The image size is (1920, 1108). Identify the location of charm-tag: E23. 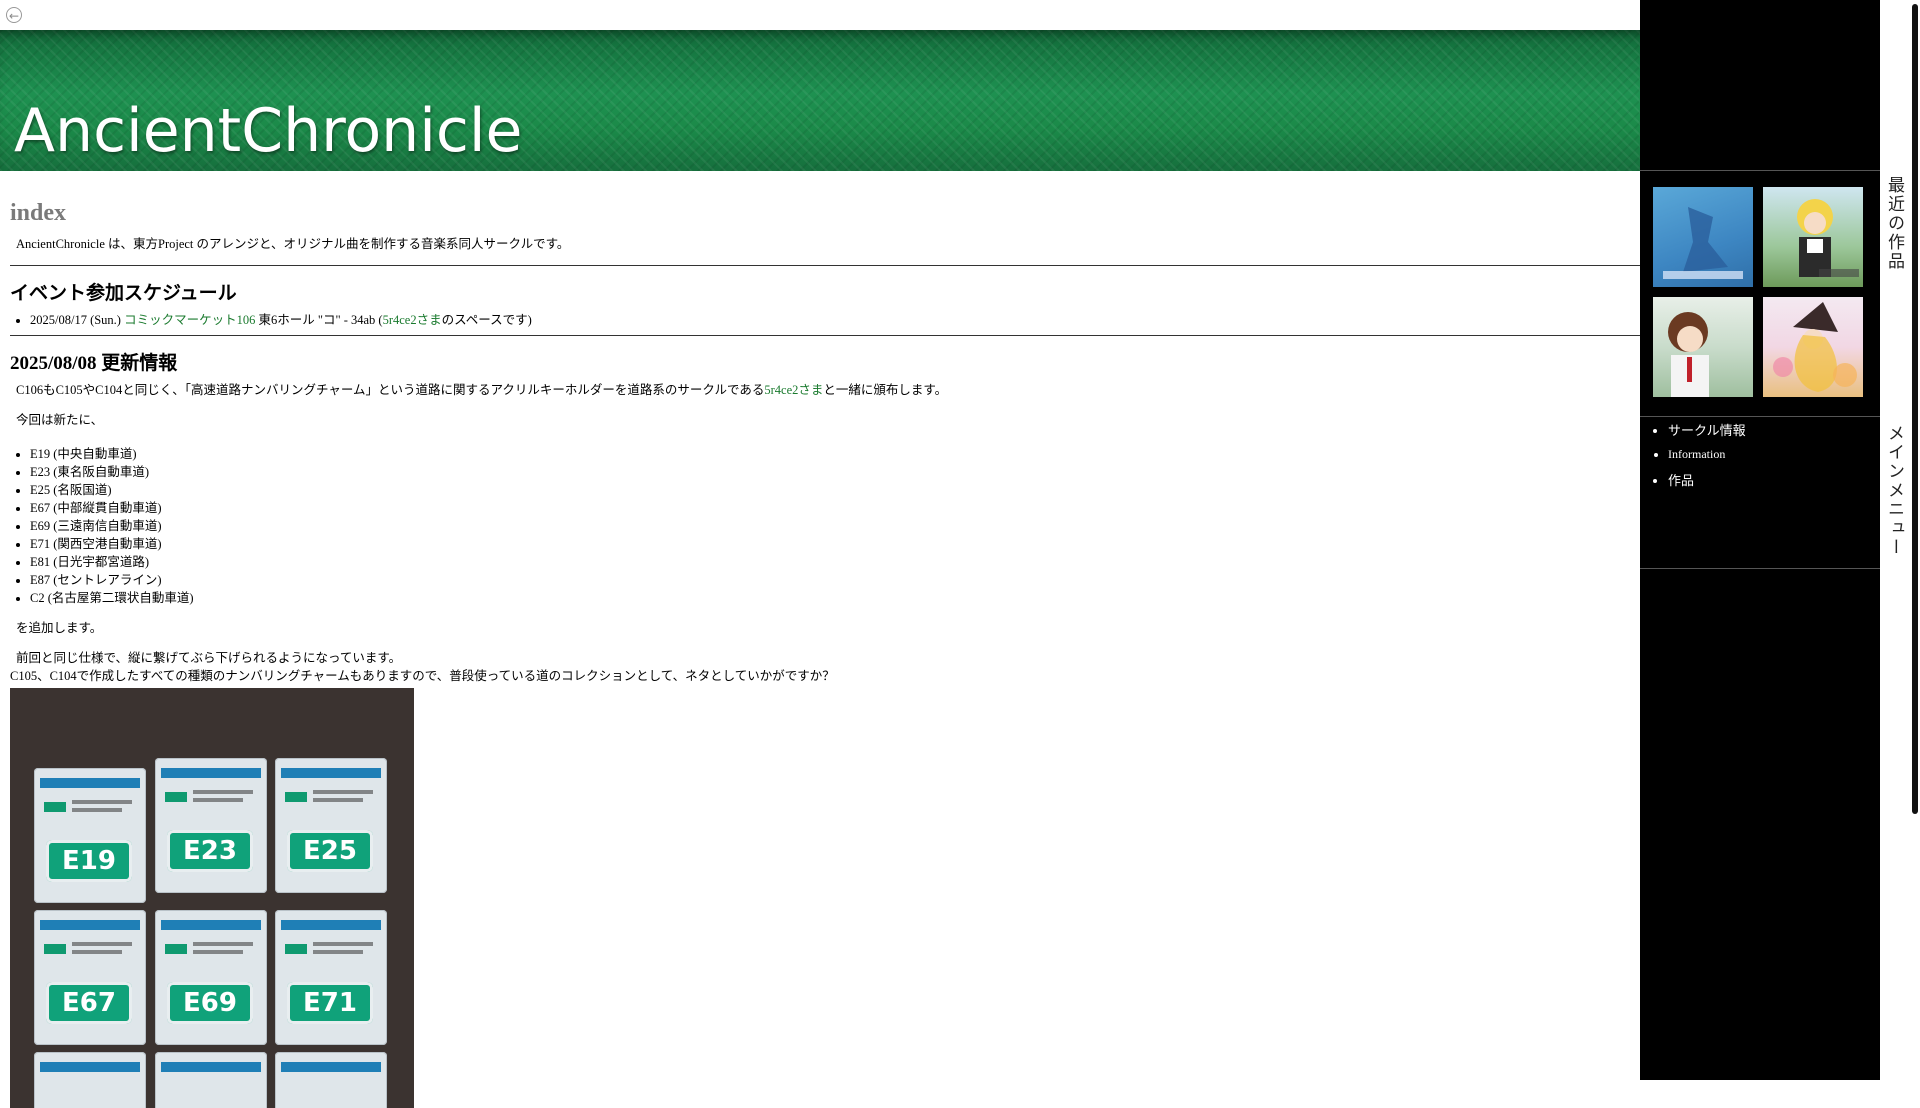
(210, 851).